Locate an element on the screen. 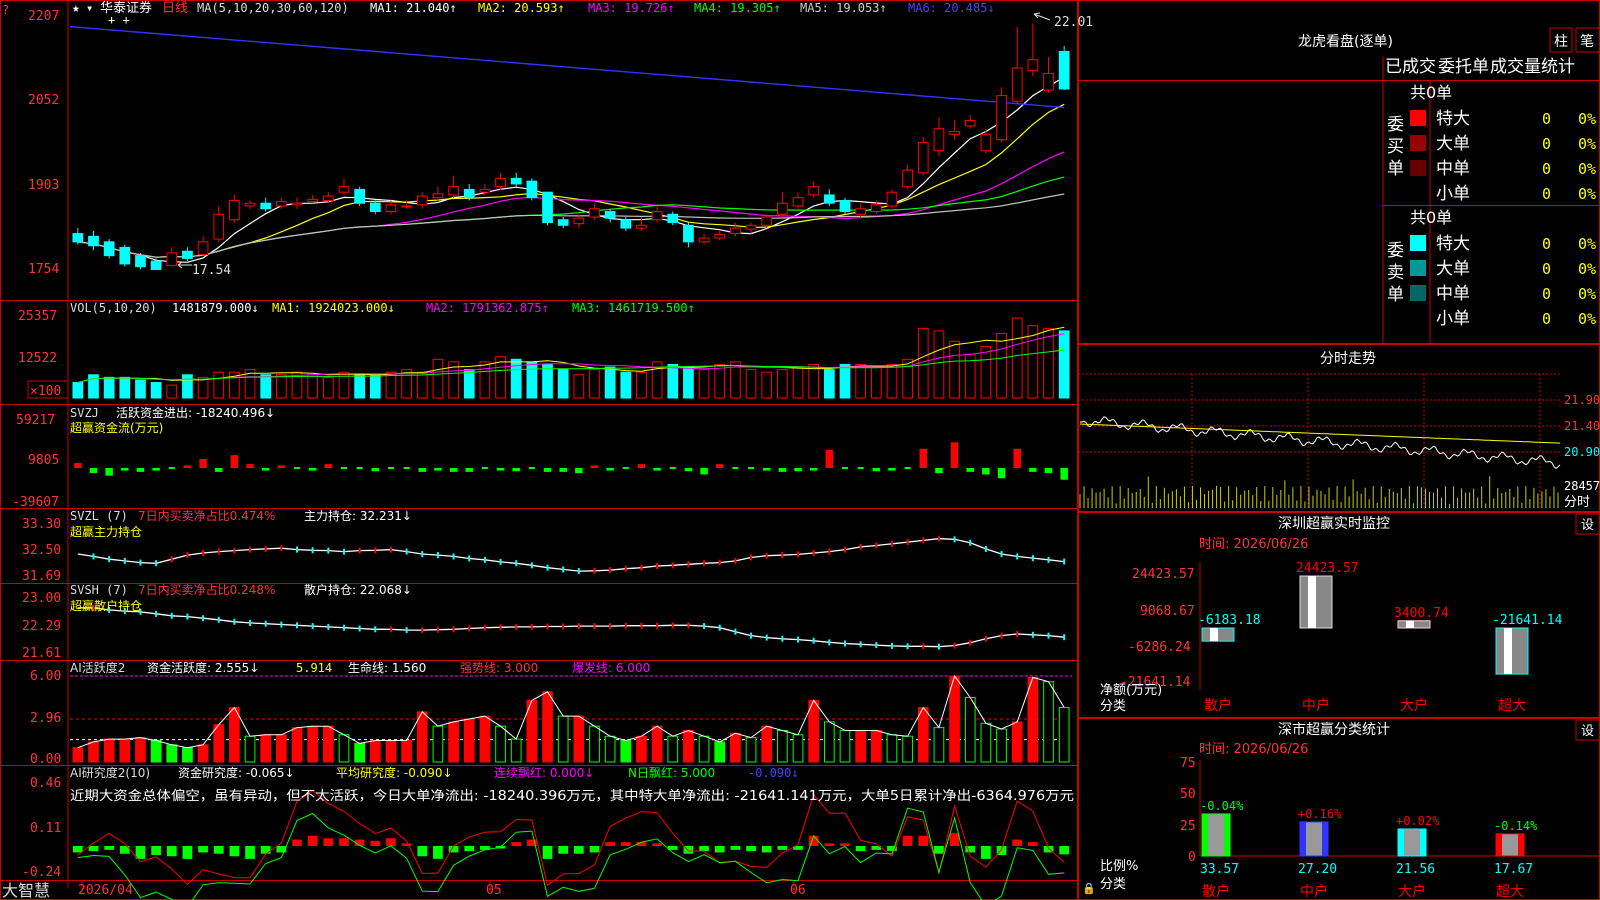  svsh-chart is located at coordinates (571, 627).